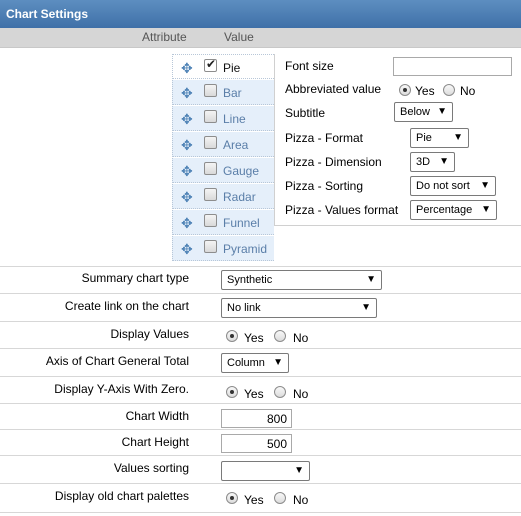  What do you see at coordinates (305, 113) in the screenshot?
I see `subtitle-label: Subtitle` at bounding box center [305, 113].